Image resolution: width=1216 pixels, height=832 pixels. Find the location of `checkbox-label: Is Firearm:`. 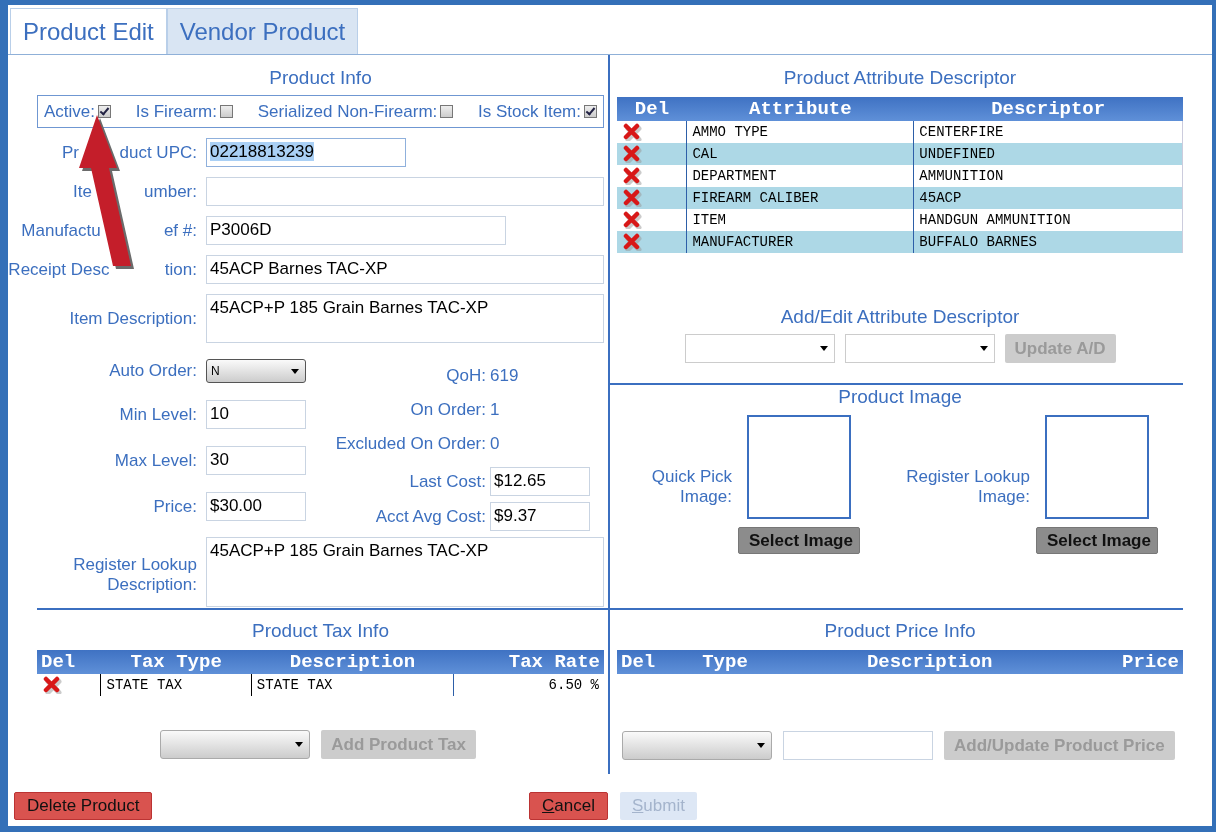

checkbox-label: Is Firearm: is located at coordinates (176, 111).